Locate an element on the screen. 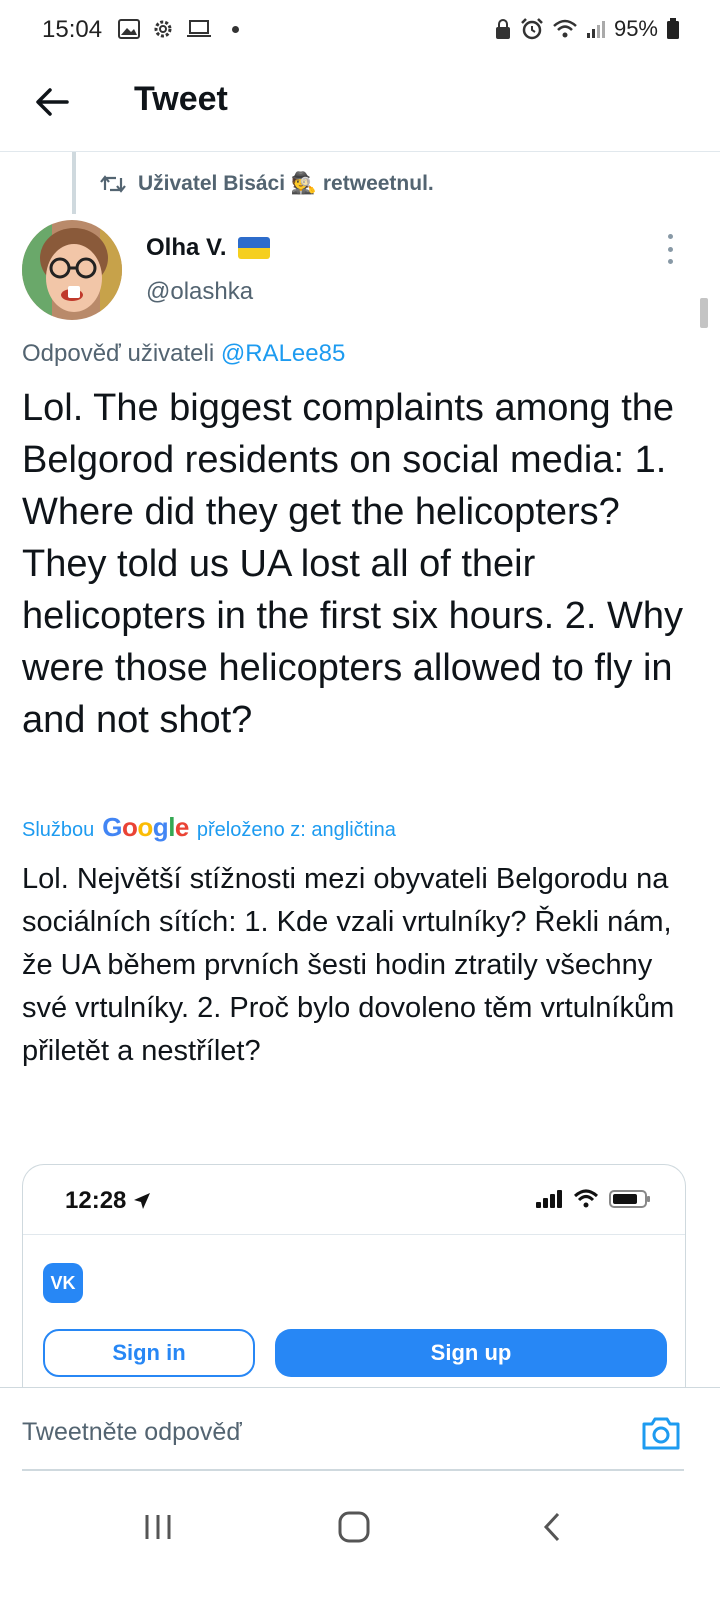 The image size is (720, 1600). retweet-indicator: Uživatel Bisáci 🕵️ retweetnul. is located at coordinates (267, 184).